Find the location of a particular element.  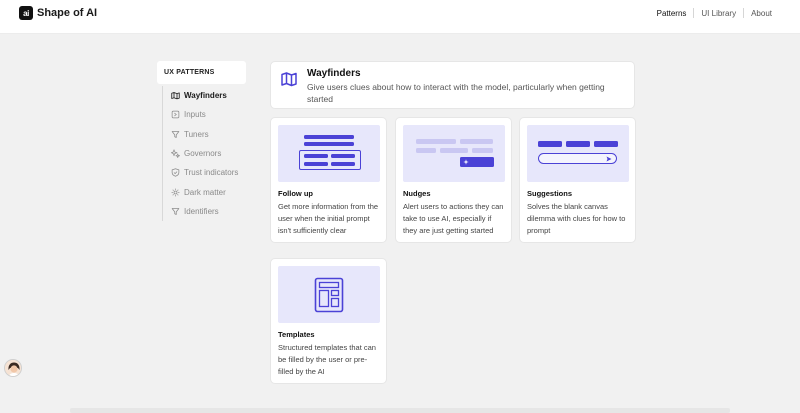

sidebar-item-label: Tuners is located at coordinates (196, 134).